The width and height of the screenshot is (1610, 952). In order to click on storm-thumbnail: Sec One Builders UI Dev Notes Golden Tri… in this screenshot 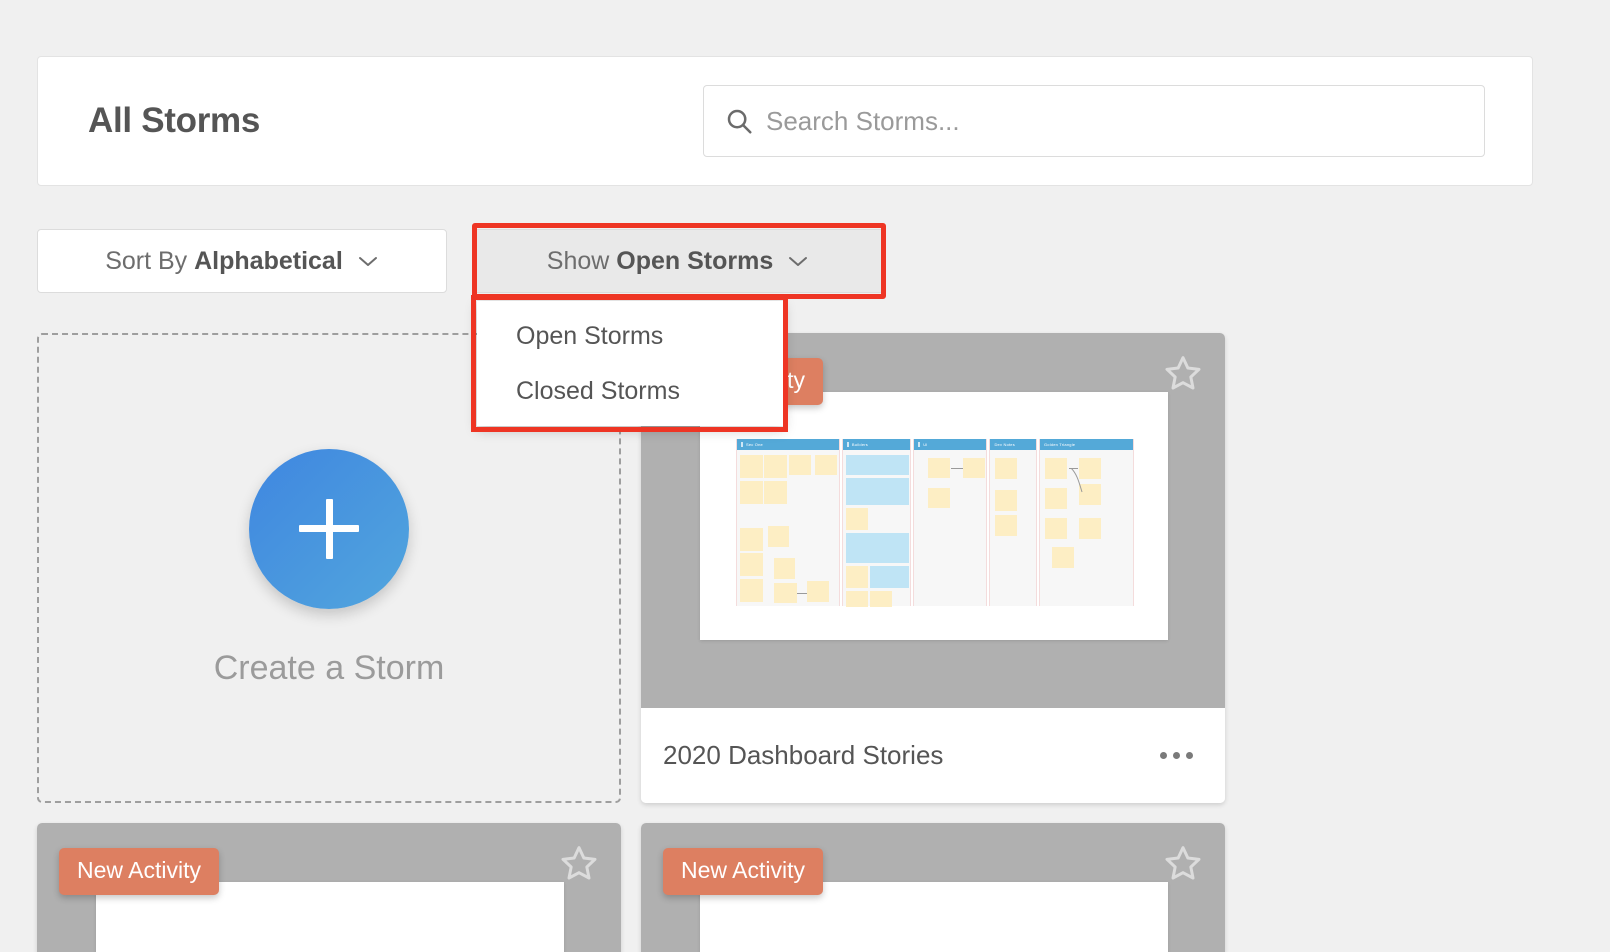, I will do `click(934, 516)`.